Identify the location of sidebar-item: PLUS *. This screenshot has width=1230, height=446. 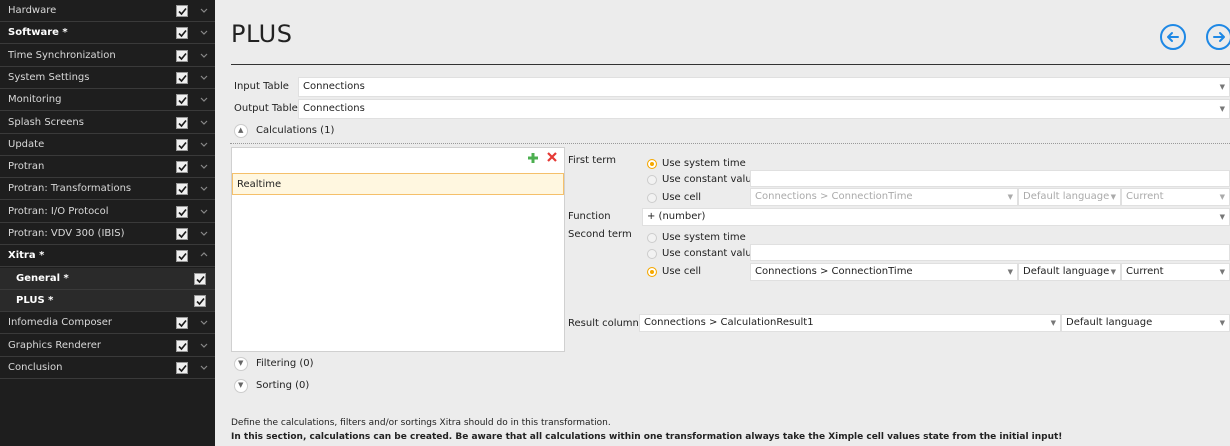
(107, 300).